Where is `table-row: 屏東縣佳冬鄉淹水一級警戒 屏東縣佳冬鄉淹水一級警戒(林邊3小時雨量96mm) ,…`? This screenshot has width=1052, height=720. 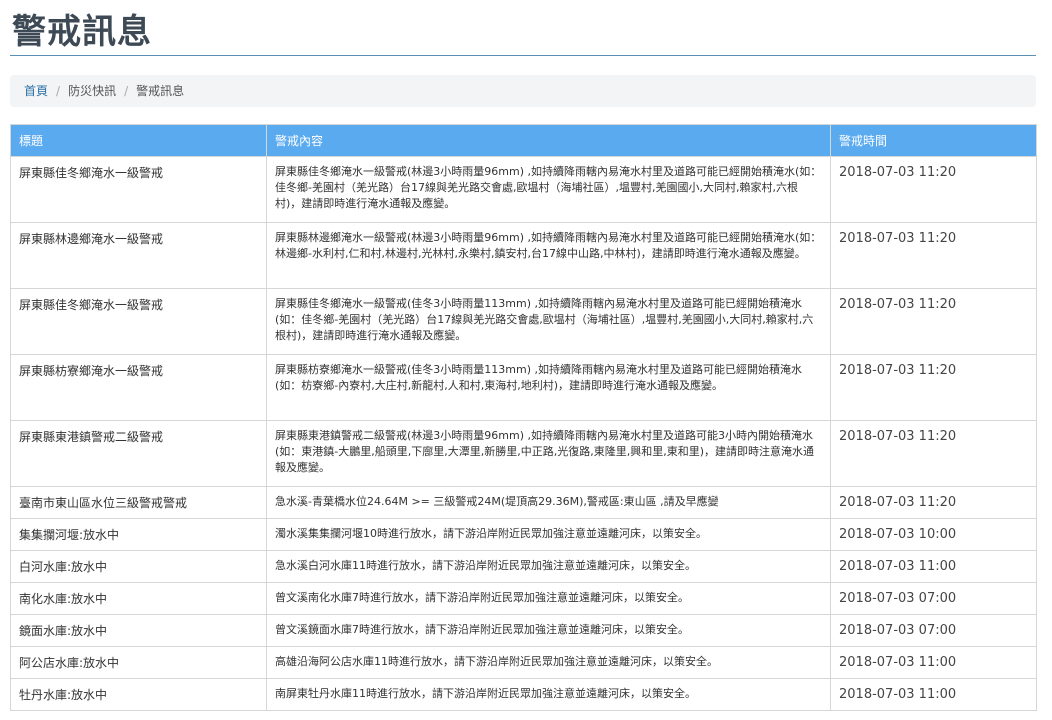
table-row: 屏東縣佳冬鄉淹水一級警戒 屏東縣佳冬鄉淹水一級警戒(林邊3小時雨量96mm) ,… is located at coordinates (523, 189).